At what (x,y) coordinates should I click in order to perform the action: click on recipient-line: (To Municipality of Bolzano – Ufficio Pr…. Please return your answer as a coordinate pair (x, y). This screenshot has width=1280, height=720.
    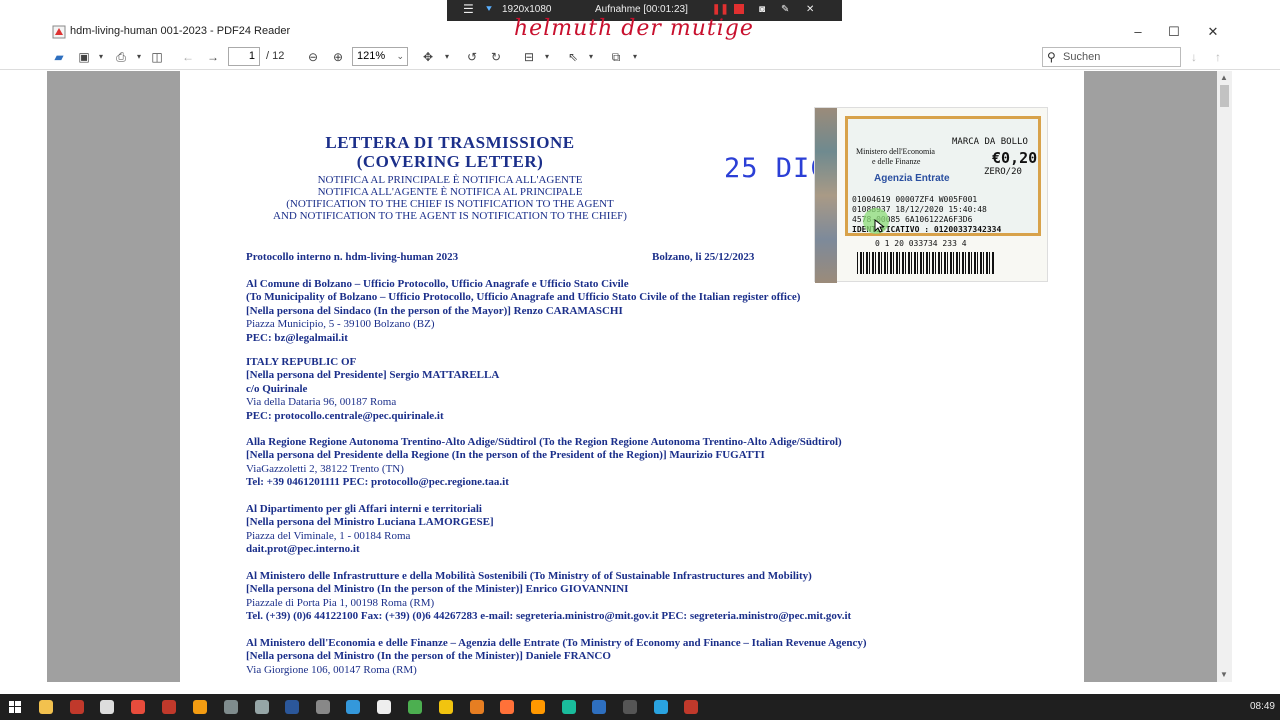
    Looking at the image, I should click on (523, 297).